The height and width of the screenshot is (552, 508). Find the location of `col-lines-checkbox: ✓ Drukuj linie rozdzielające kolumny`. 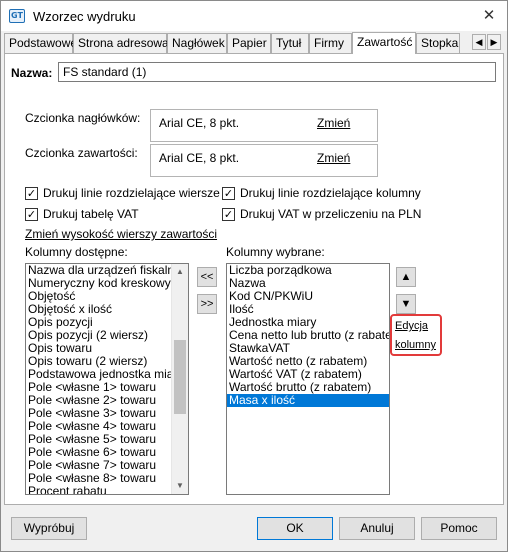

col-lines-checkbox: ✓ Drukuj linie rozdzielające kolumny is located at coordinates (321, 194).